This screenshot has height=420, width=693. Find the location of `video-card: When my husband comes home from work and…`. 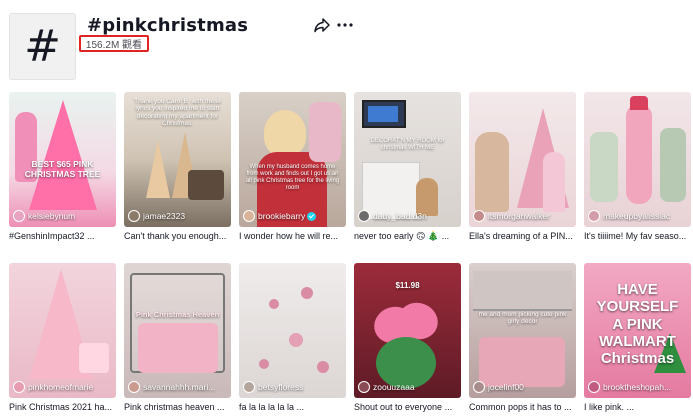

video-card: When my husband comes home from work and… is located at coordinates (292, 166).